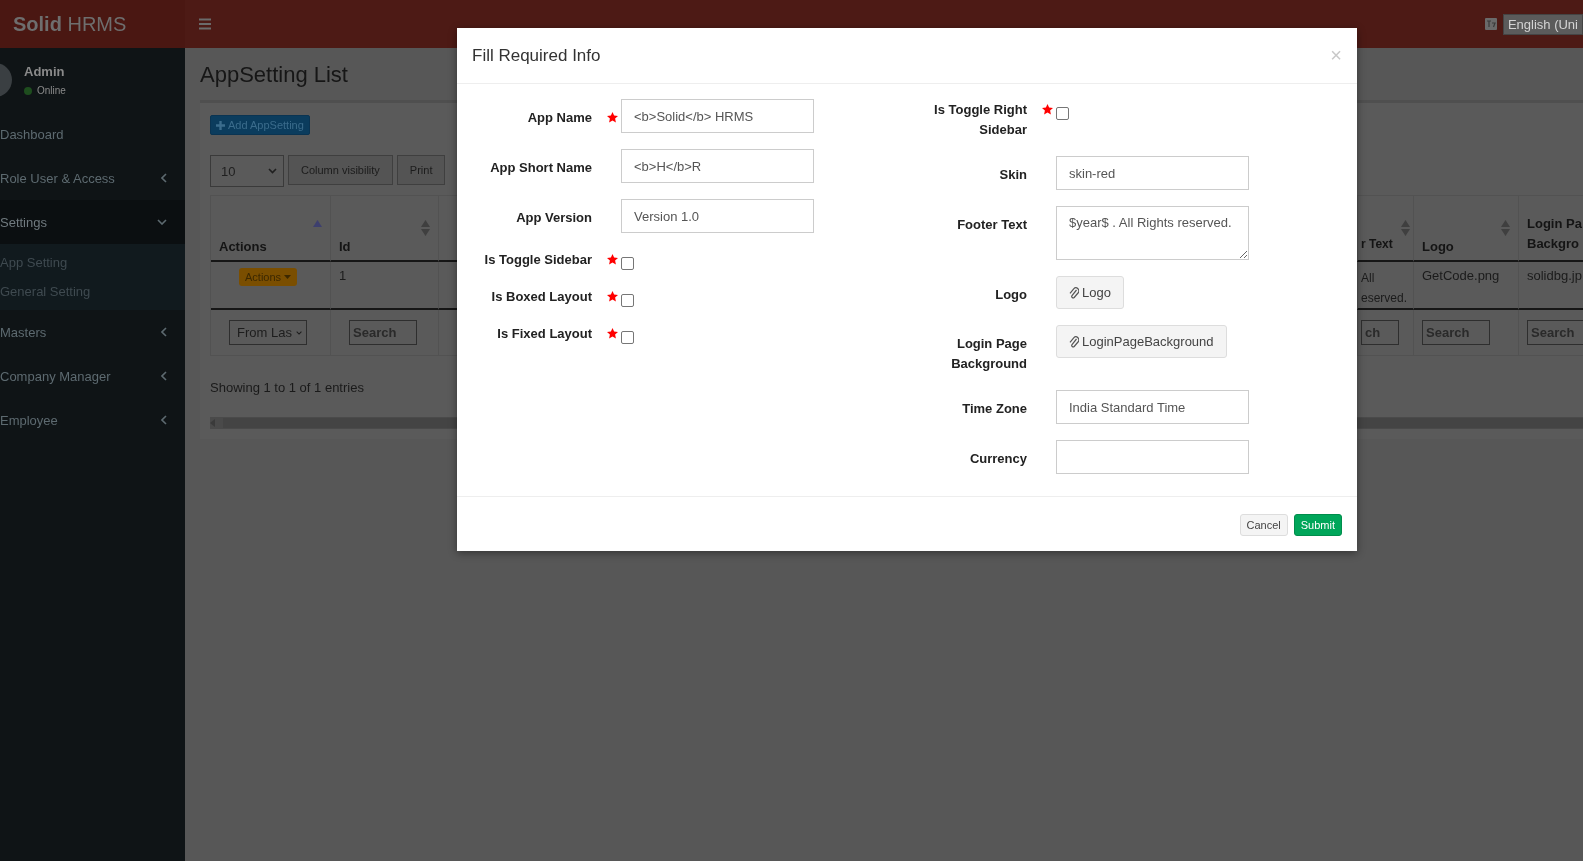  Describe the element at coordinates (345, 246) in the screenshot. I see `column-header-label: Id` at that location.